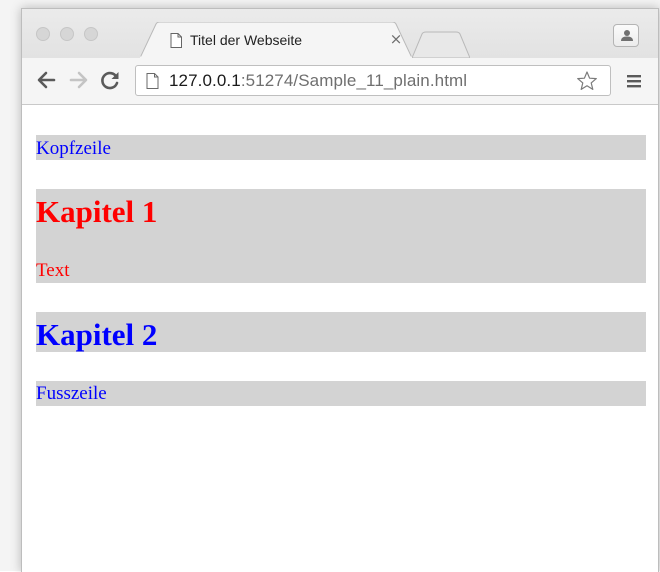 The image size is (660, 572). What do you see at coordinates (205, 80) in the screenshot?
I see `url-host: 127.0.0.1` at bounding box center [205, 80].